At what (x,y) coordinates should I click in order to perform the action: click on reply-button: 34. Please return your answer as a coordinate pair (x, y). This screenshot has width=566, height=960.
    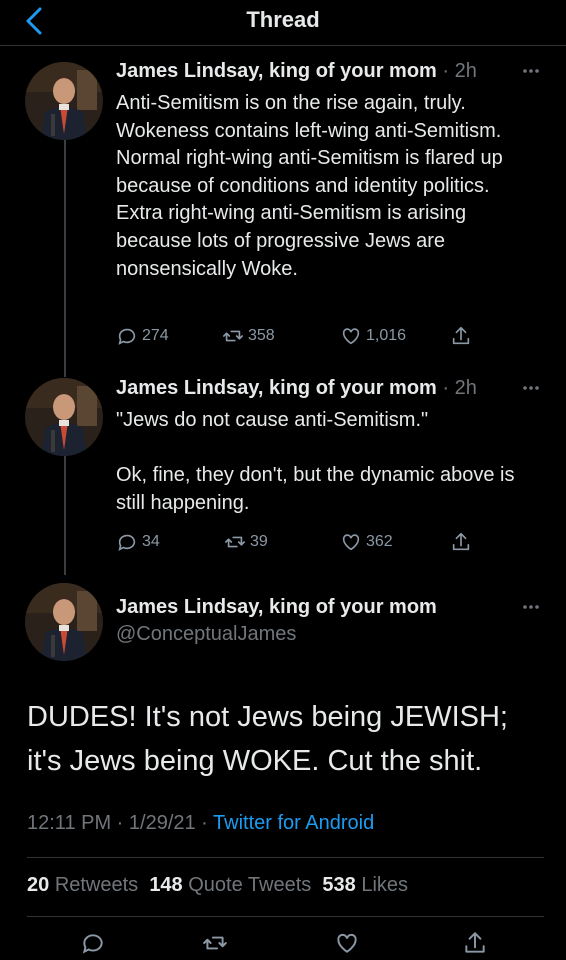
    Looking at the image, I should click on (138, 542).